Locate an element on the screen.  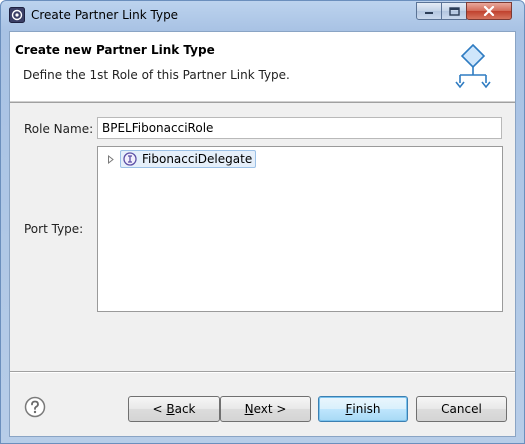
minimize-icon is located at coordinates (429, 13).